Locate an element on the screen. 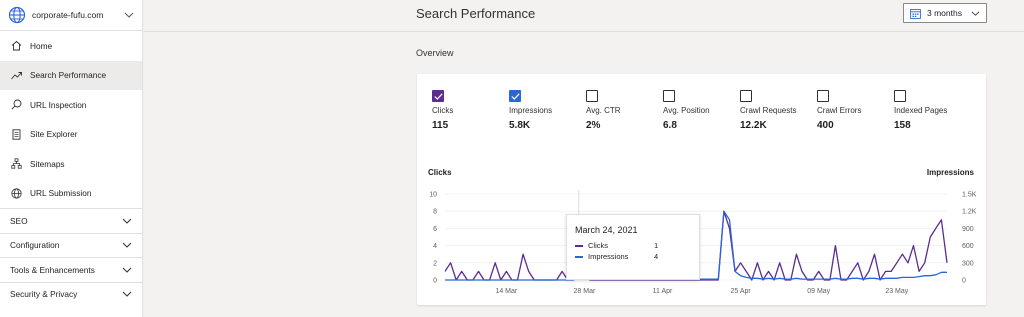 The image size is (1024, 317). sidebar-item-label: URL Submission is located at coordinates (61, 193).